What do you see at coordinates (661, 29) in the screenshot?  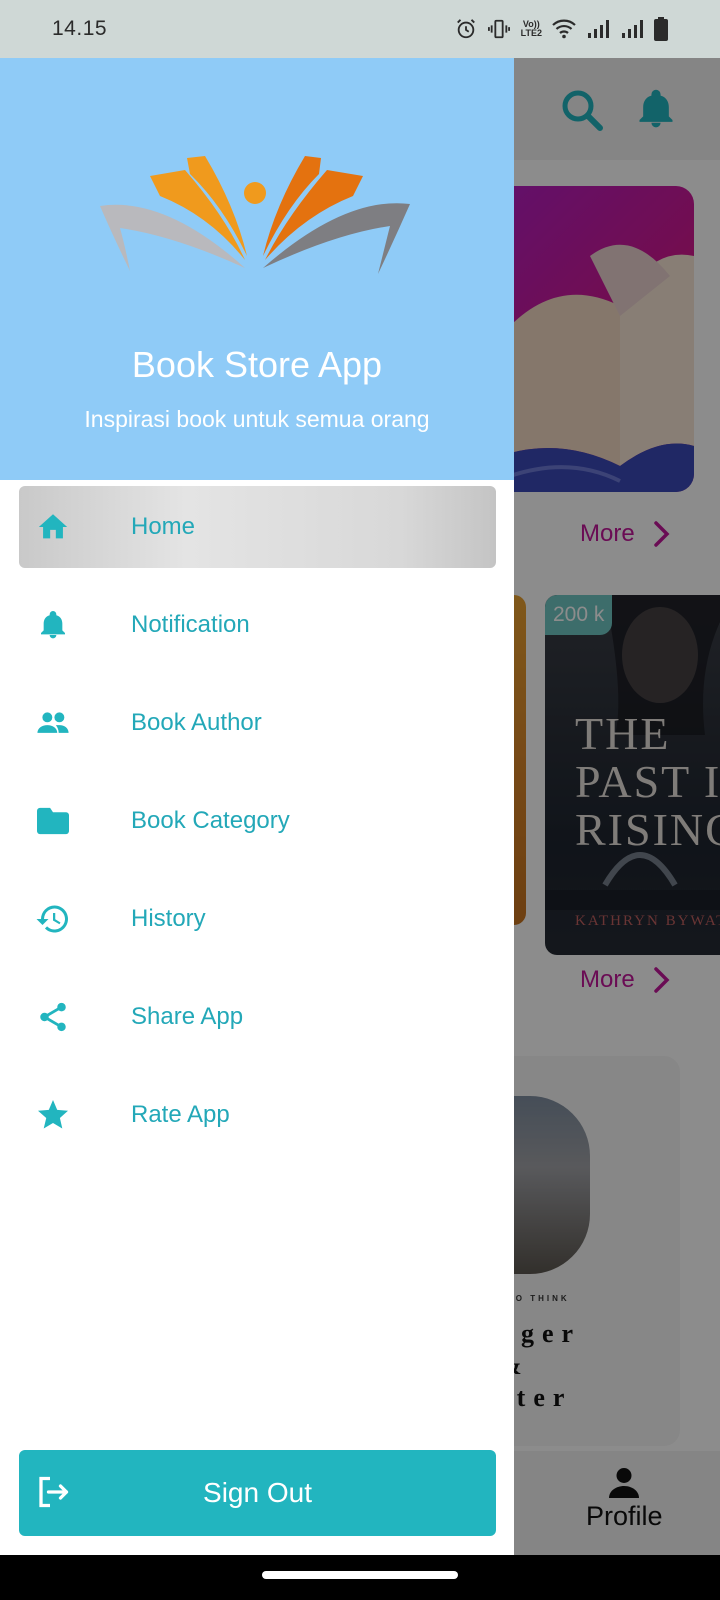 I see `battery-icon` at bounding box center [661, 29].